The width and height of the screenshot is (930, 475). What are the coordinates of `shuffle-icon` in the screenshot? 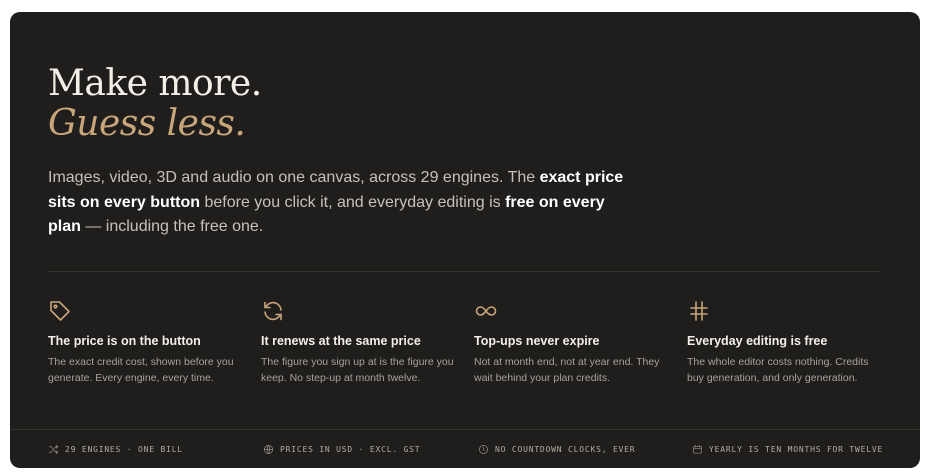 It's located at (53, 449).